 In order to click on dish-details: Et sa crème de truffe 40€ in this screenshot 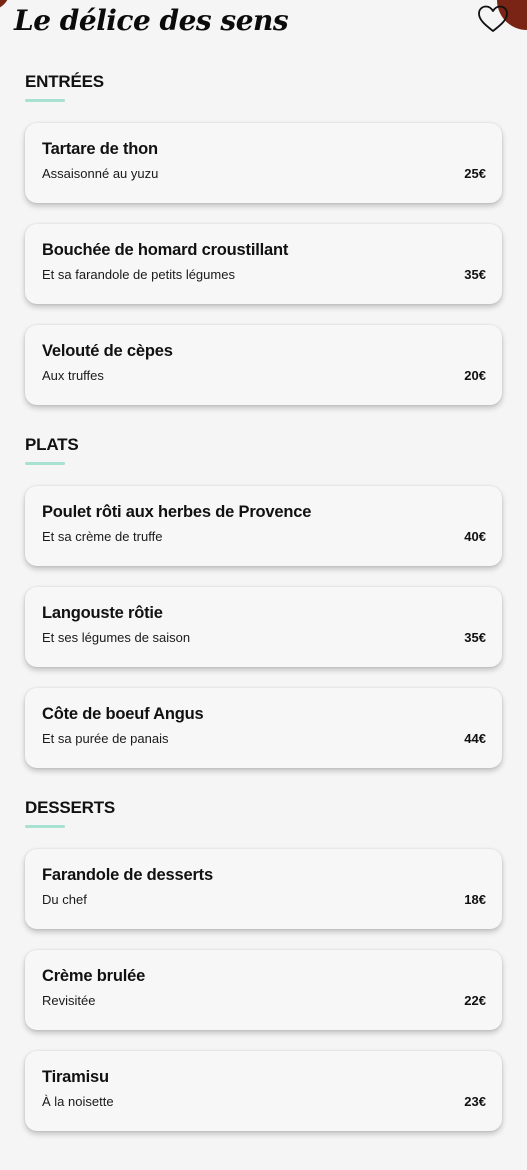, I will do `click(264, 536)`.